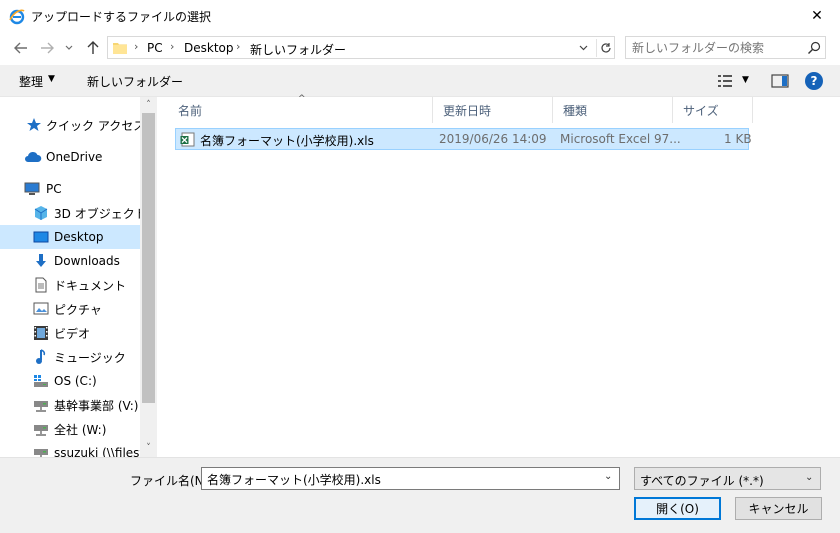  What do you see at coordinates (100, 213) in the screenshot?
I see `nav-item-label: 3D オブジェクト` at bounding box center [100, 213].